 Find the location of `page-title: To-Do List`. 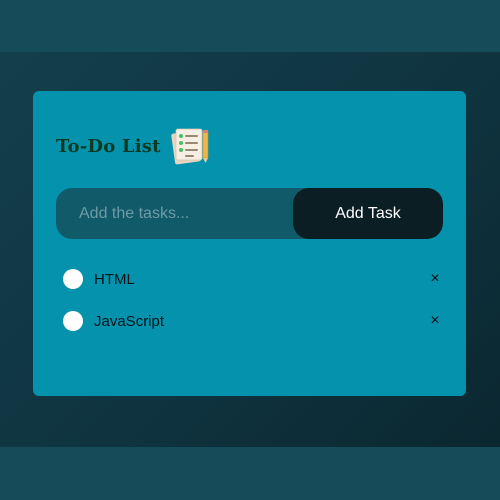

page-title: To-Do List is located at coordinates (108, 146).